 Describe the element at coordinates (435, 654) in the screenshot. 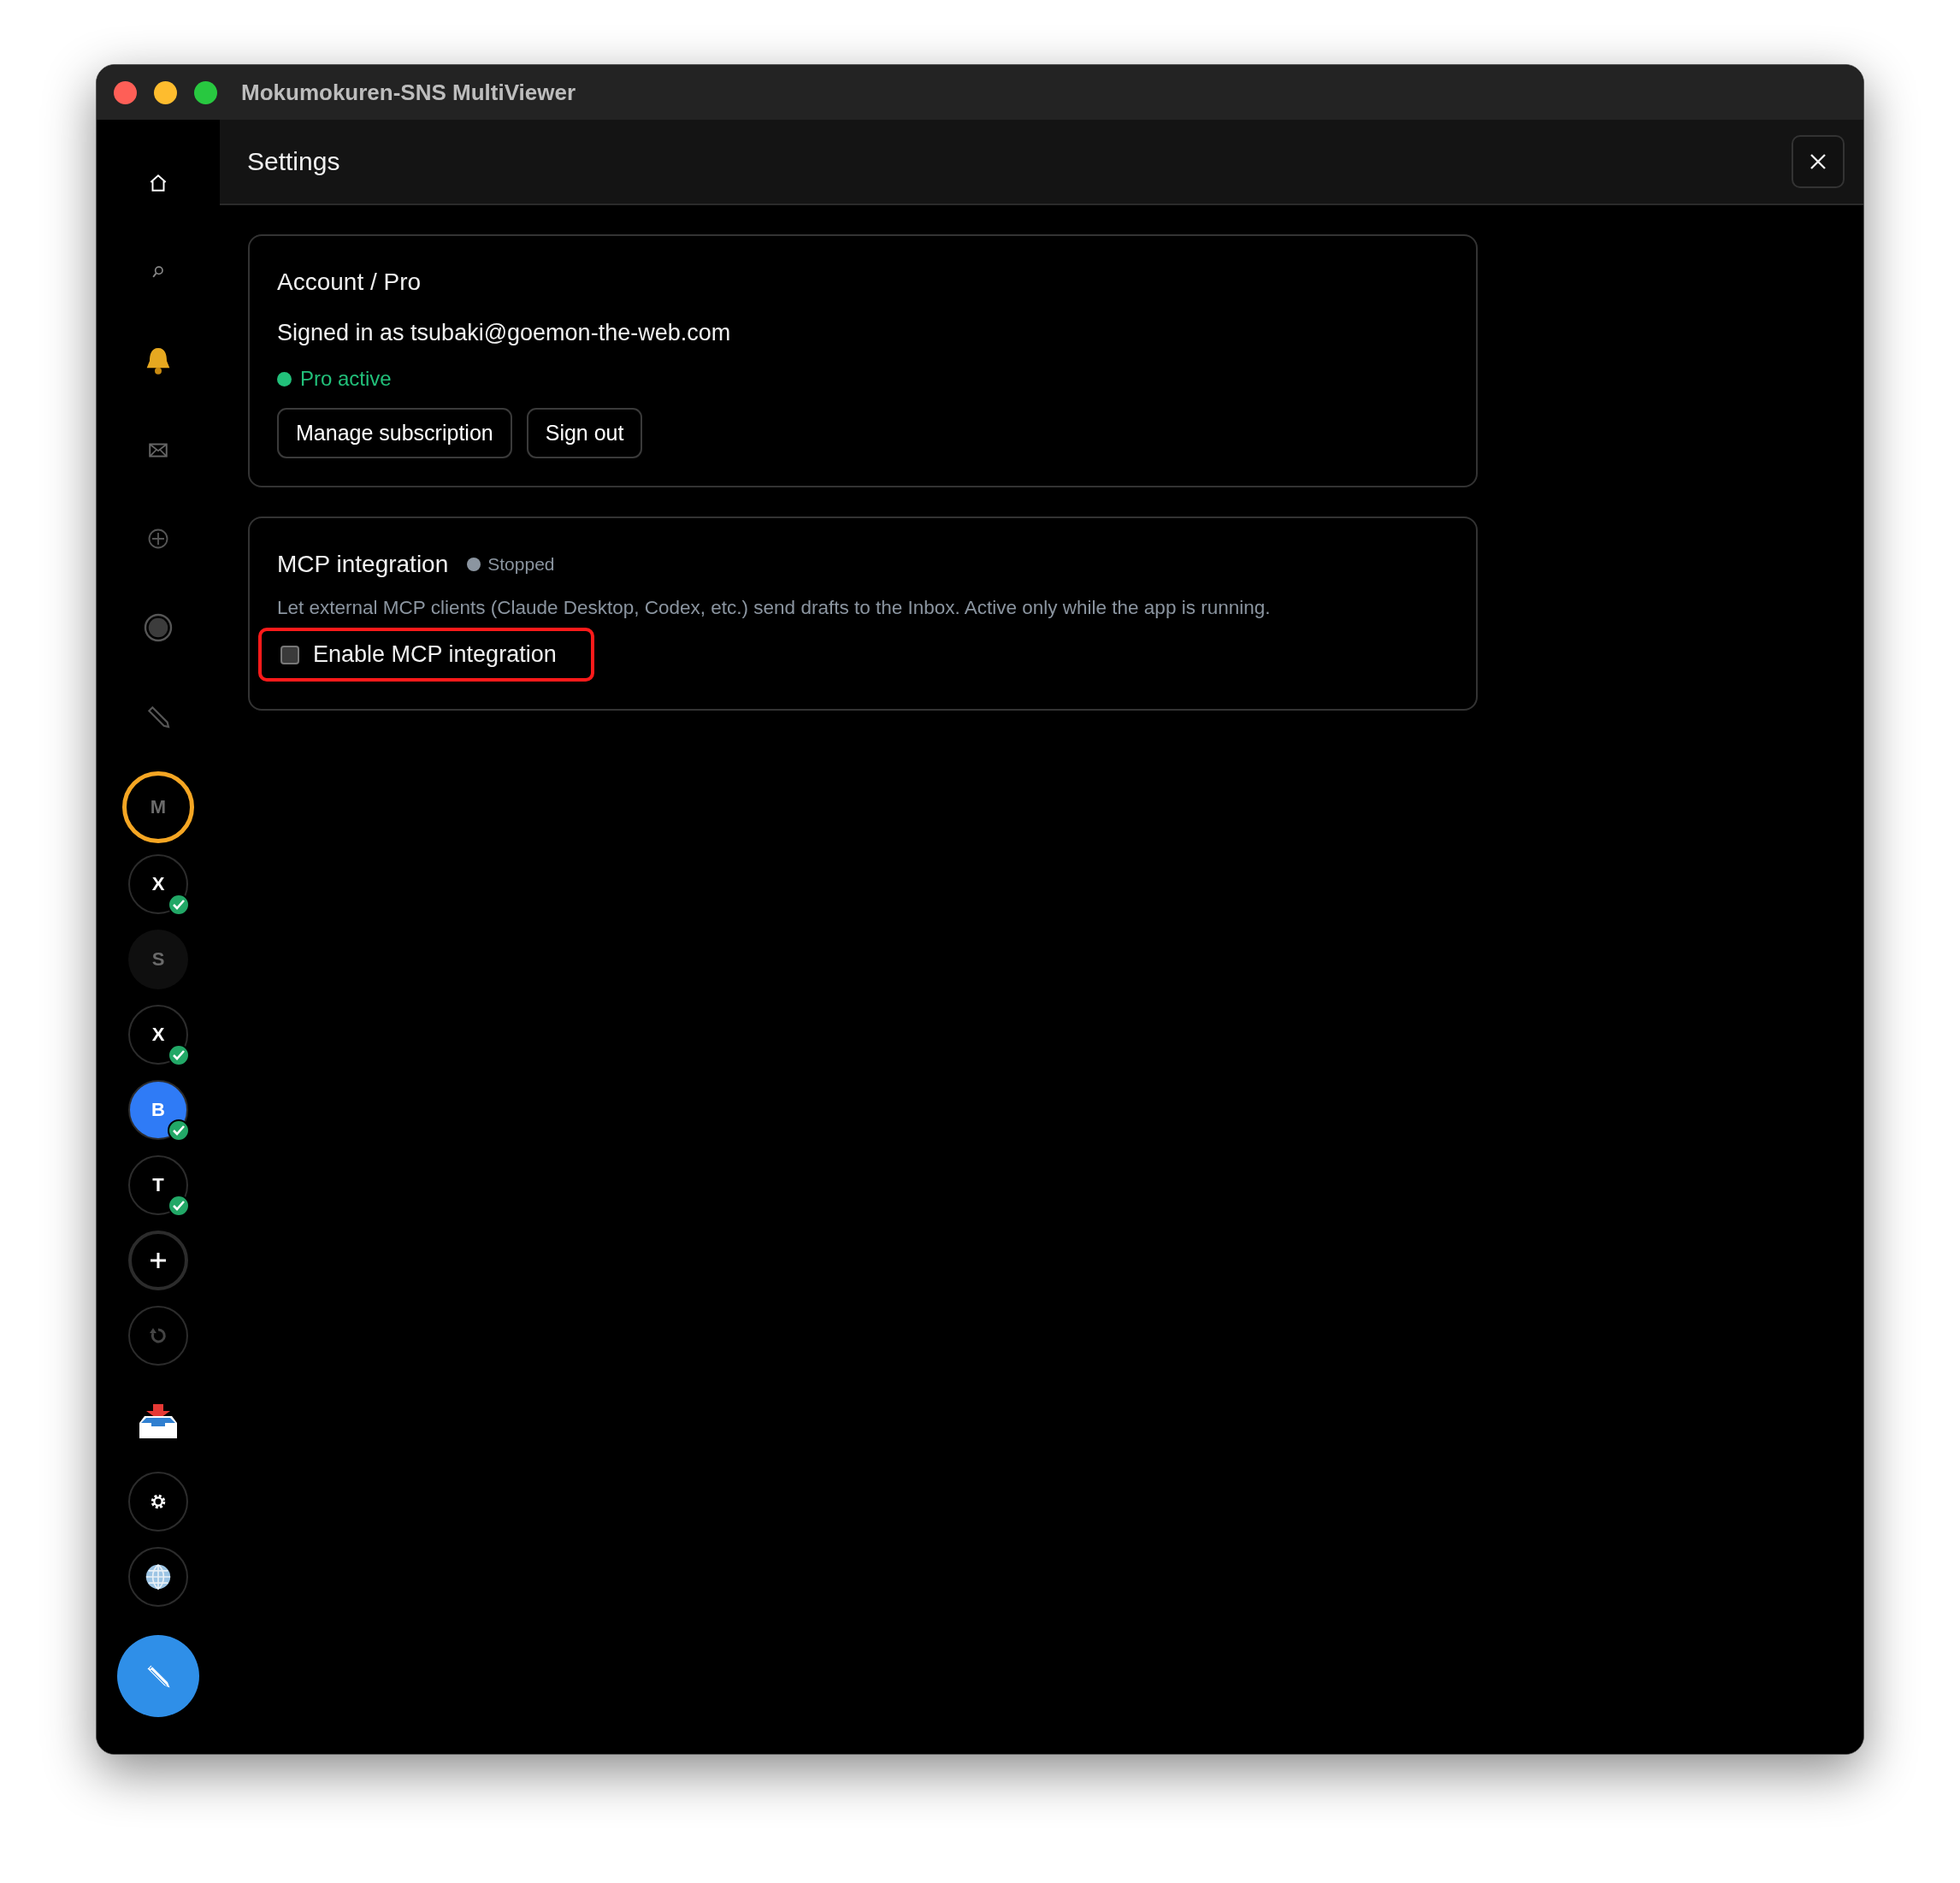

I see `checkbox-label: Enable MCP integration` at that location.